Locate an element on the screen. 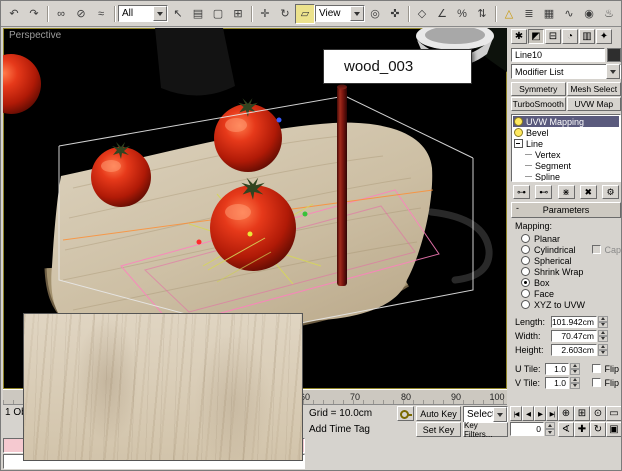 The height and width of the screenshot is (471, 622). tomato-left is located at coordinates (121, 174).